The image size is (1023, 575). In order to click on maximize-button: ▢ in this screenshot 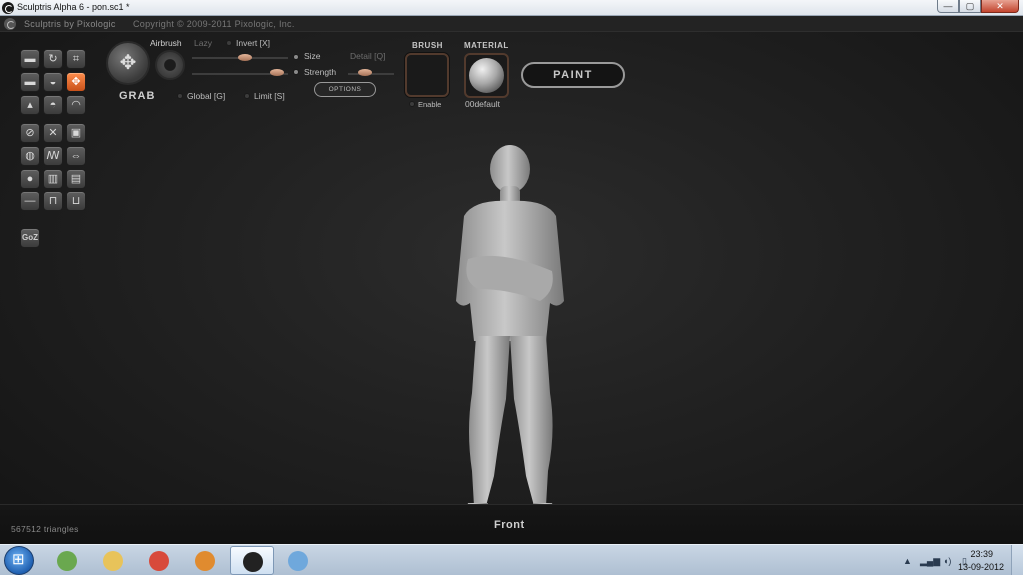, I will do `click(970, 6)`.